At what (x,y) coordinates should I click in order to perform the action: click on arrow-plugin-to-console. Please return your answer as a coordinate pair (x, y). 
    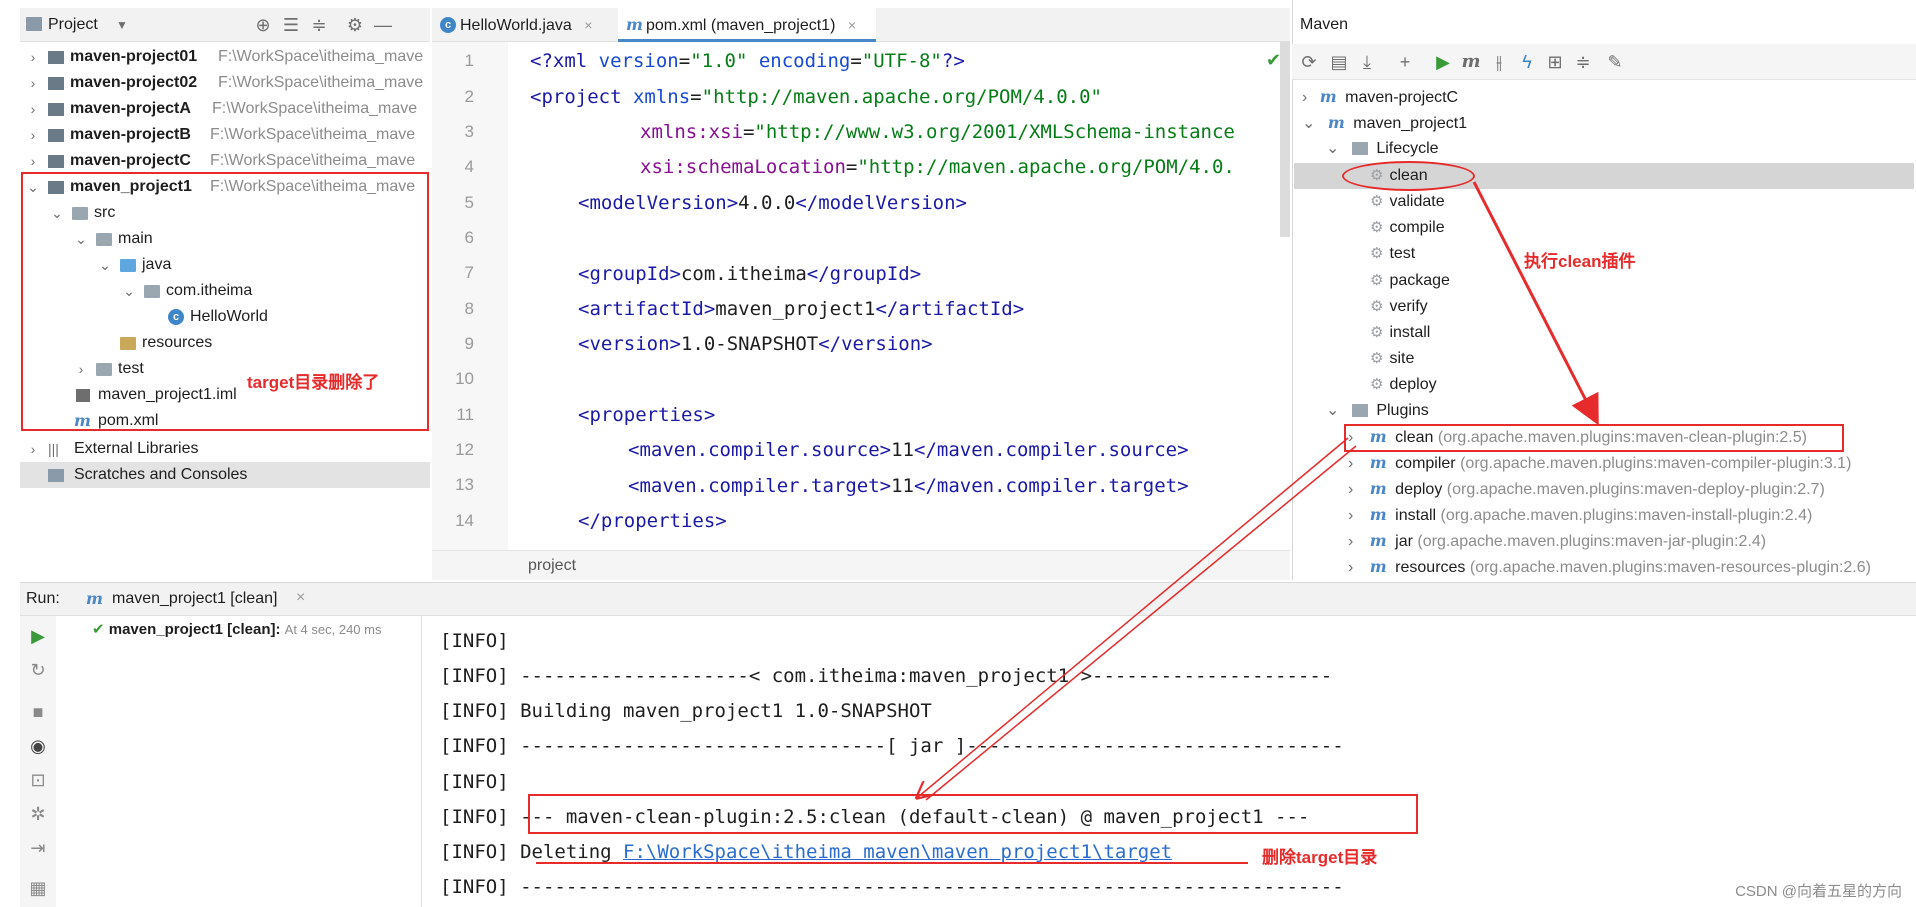
    Looking at the image, I should click on (1133, 617).